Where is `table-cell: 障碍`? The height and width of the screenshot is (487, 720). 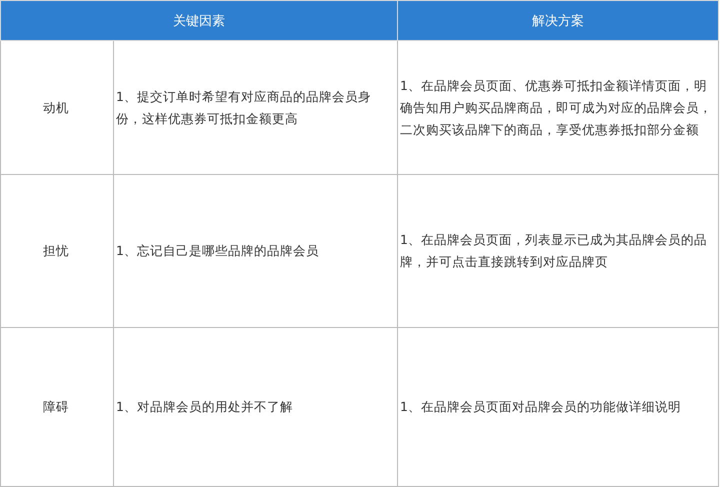
table-cell: 障碍 is located at coordinates (57, 407).